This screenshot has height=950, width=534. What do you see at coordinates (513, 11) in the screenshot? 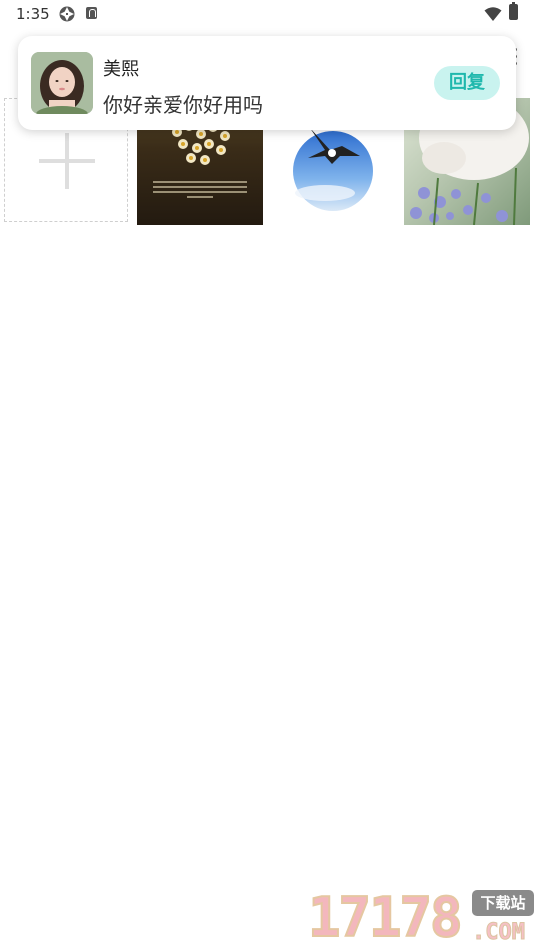
I see `battery-icon` at bounding box center [513, 11].